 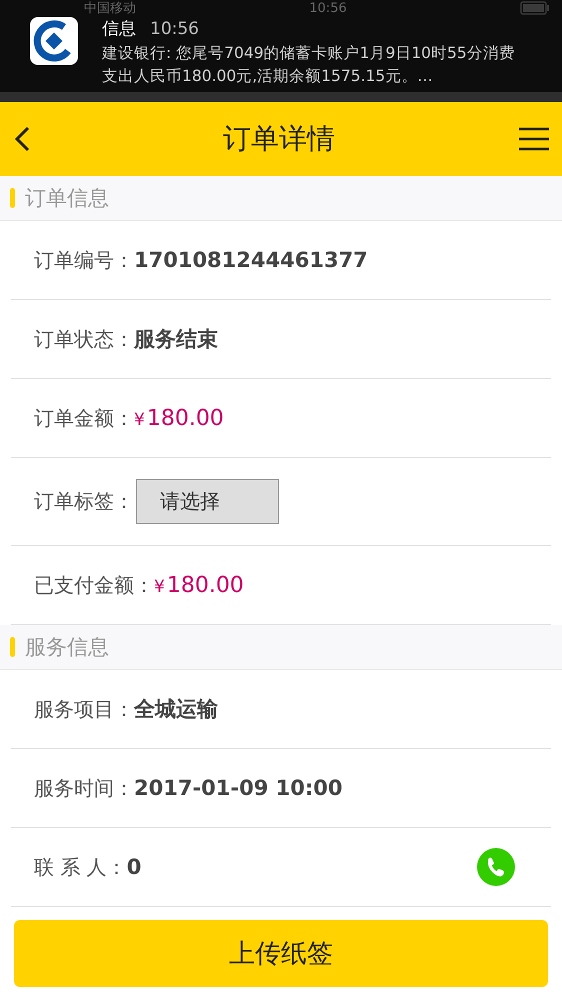 I want to click on field-value: 0, so click(x=134, y=867).